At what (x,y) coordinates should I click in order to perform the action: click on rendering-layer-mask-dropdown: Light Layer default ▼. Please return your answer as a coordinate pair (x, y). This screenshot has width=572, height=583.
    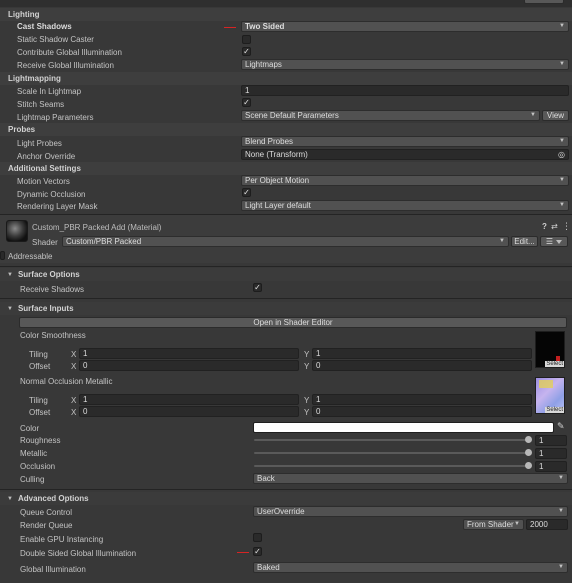
    Looking at the image, I should click on (405, 205).